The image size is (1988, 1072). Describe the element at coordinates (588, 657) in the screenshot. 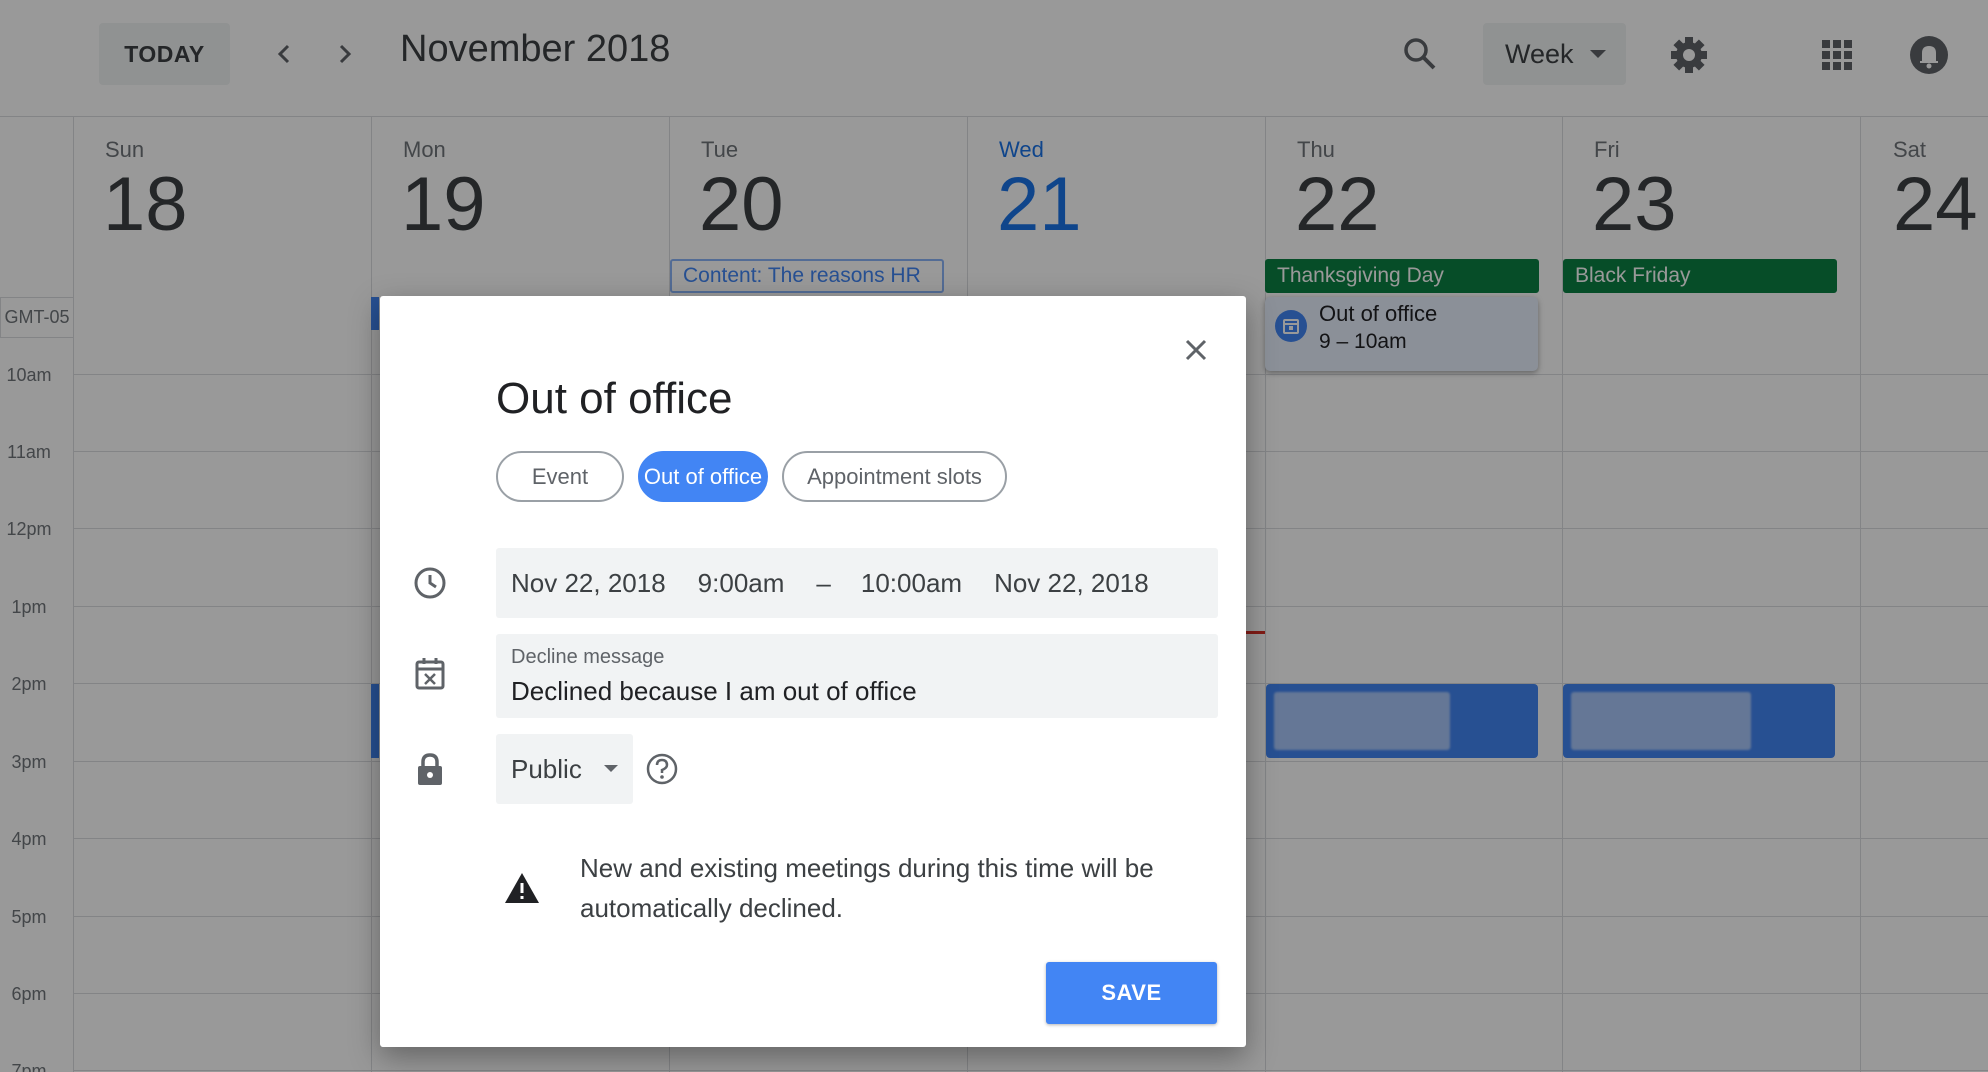

I see `decline-message-label: Decline message` at that location.